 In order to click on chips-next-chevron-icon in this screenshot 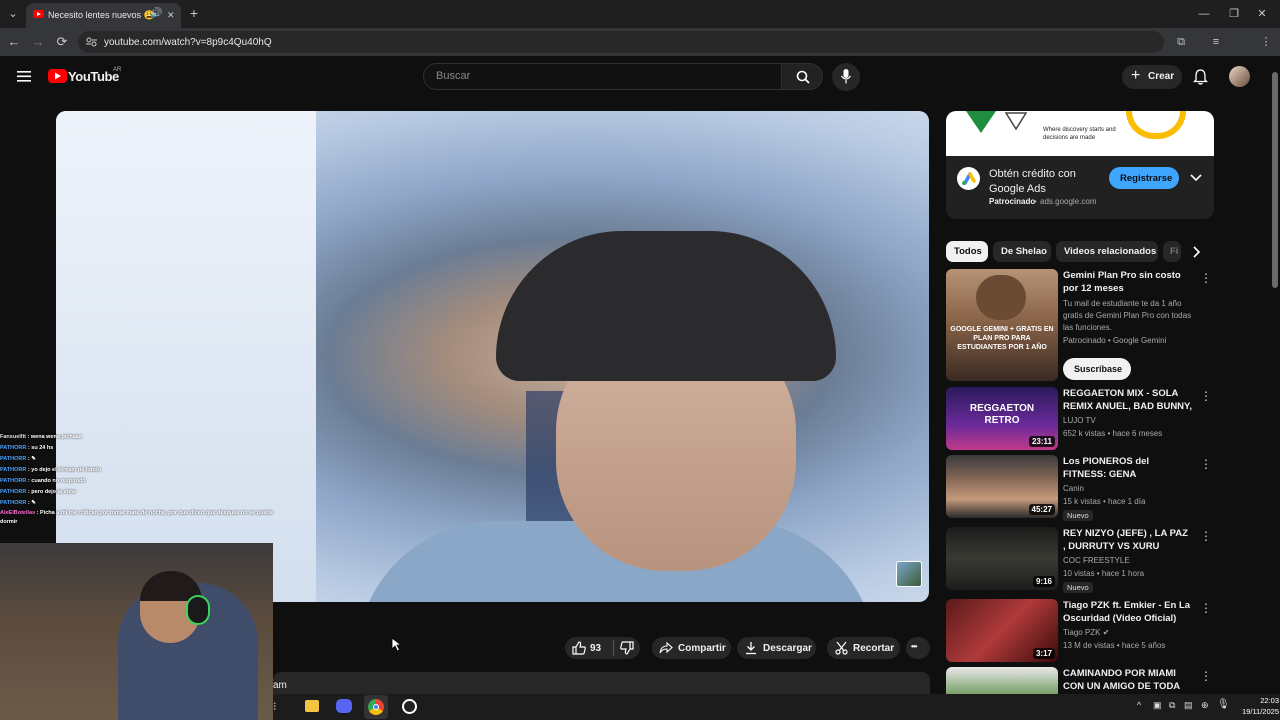, I will do `click(1197, 252)`.